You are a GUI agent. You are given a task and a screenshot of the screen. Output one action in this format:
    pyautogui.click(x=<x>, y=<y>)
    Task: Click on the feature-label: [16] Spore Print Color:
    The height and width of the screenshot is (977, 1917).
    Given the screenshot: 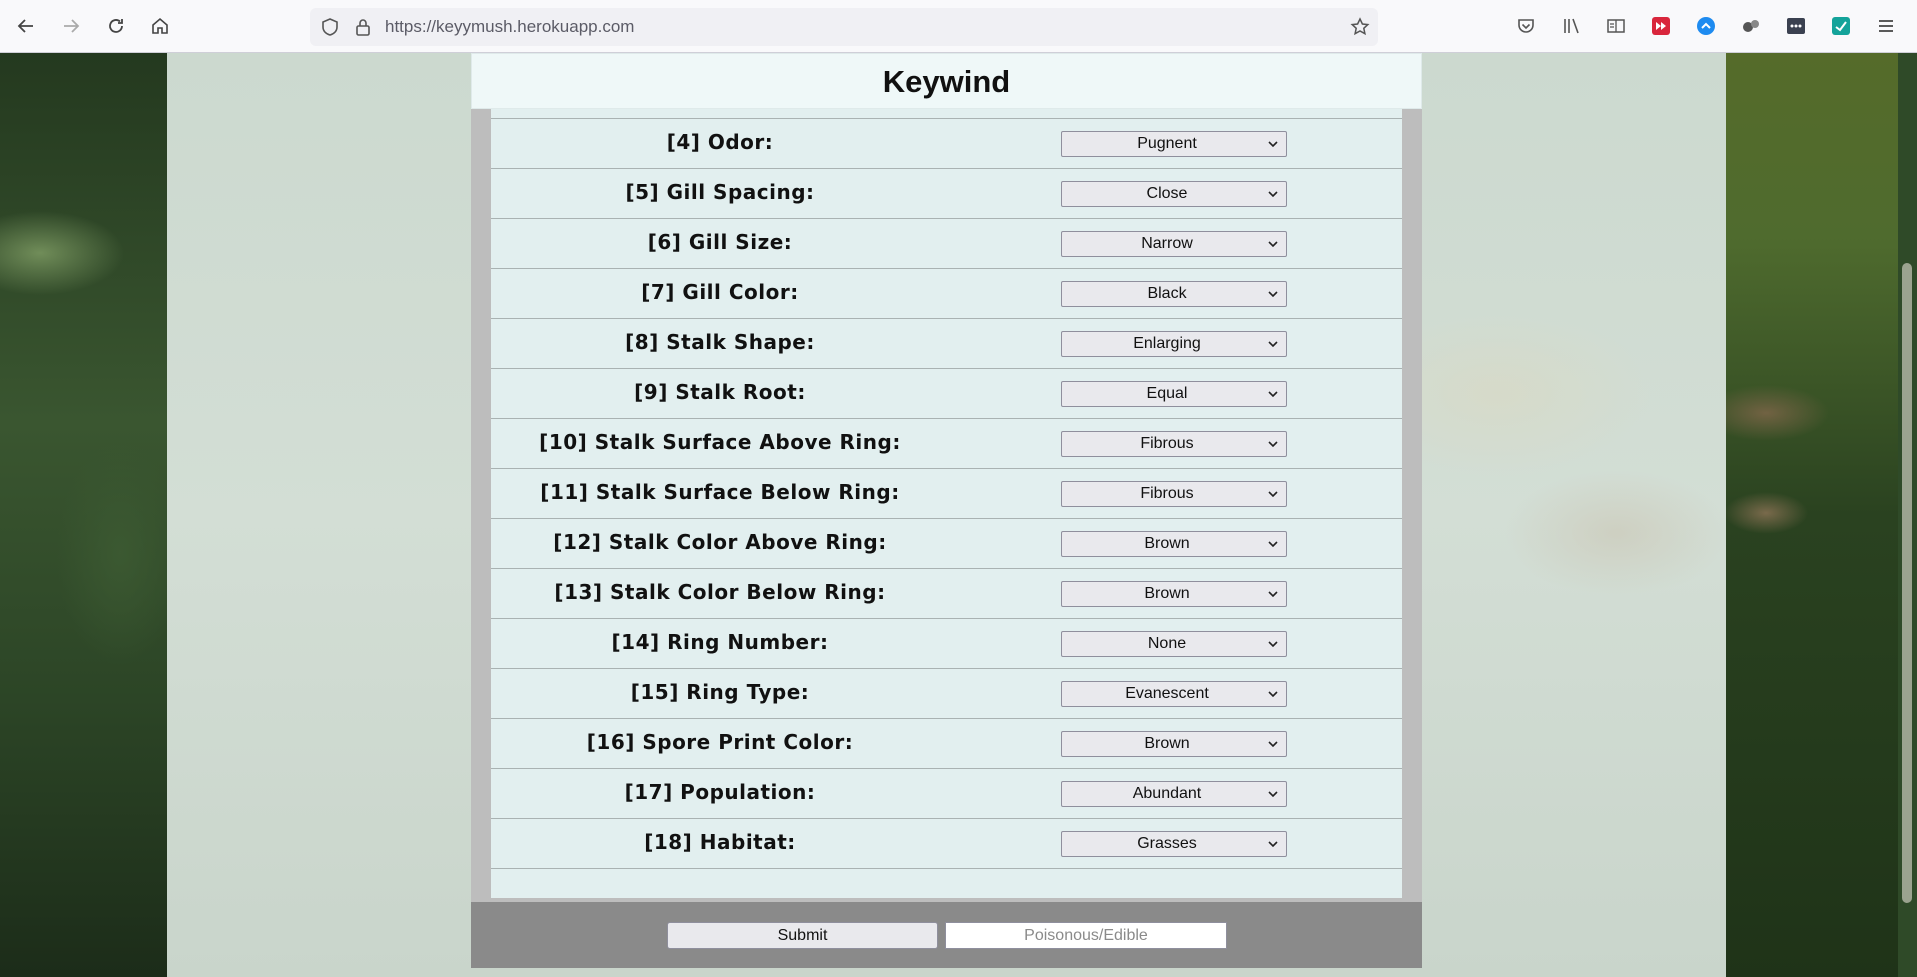 What is the action you would take?
    pyautogui.click(x=720, y=742)
    